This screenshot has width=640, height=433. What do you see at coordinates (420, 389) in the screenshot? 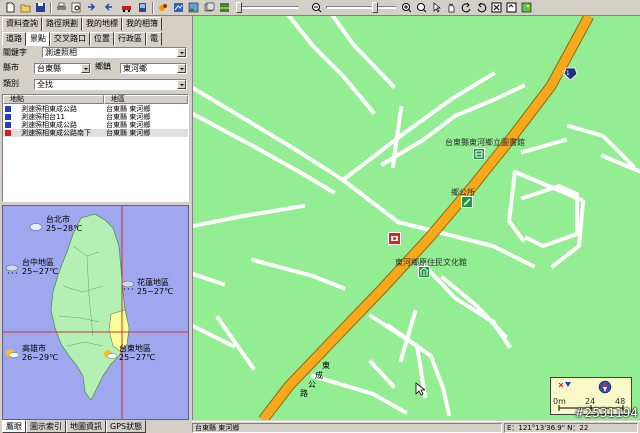
I see `mouse-cursor-icon` at bounding box center [420, 389].